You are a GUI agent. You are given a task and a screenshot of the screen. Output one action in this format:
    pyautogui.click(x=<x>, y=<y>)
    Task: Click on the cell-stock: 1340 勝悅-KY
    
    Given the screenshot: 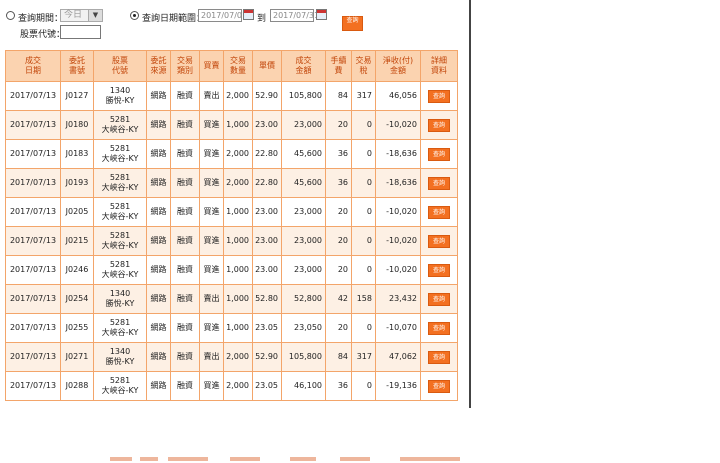 What is the action you would take?
    pyautogui.click(x=120, y=96)
    